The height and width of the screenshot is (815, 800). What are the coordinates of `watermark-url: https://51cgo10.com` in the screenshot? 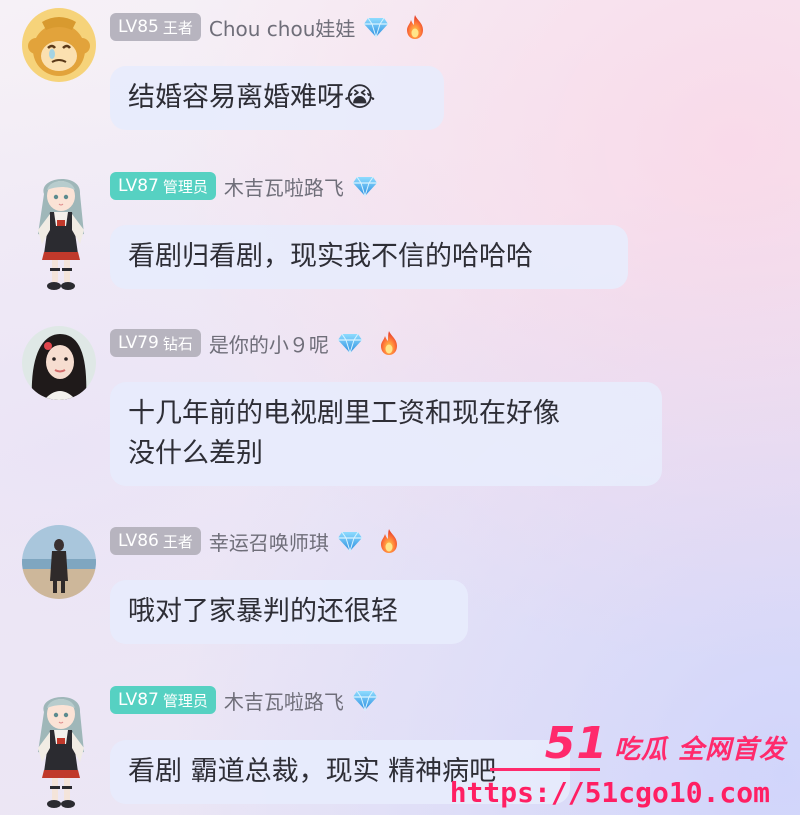 It's located at (609, 792).